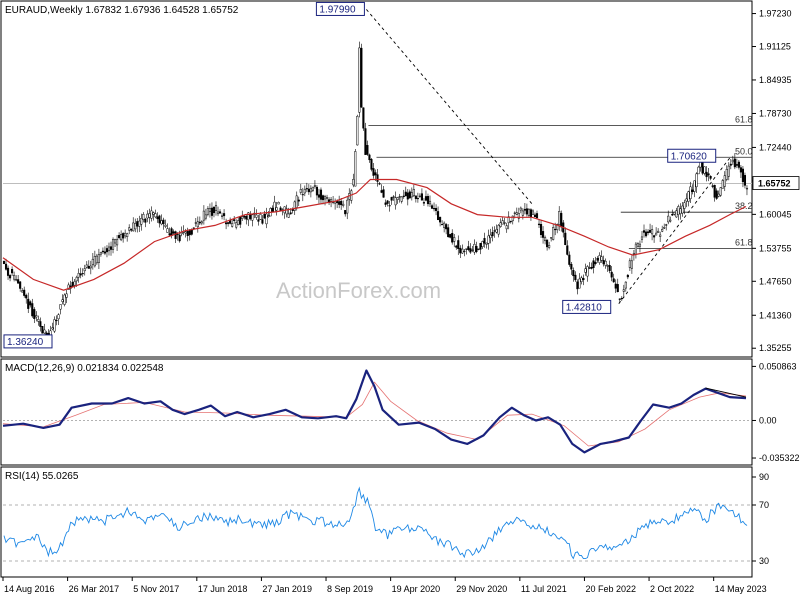 This screenshot has width=800, height=600. What do you see at coordinates (775, 315) in the screenshot?
I see `price-tick-label: 1.41360` at bounding box center [775, 315].